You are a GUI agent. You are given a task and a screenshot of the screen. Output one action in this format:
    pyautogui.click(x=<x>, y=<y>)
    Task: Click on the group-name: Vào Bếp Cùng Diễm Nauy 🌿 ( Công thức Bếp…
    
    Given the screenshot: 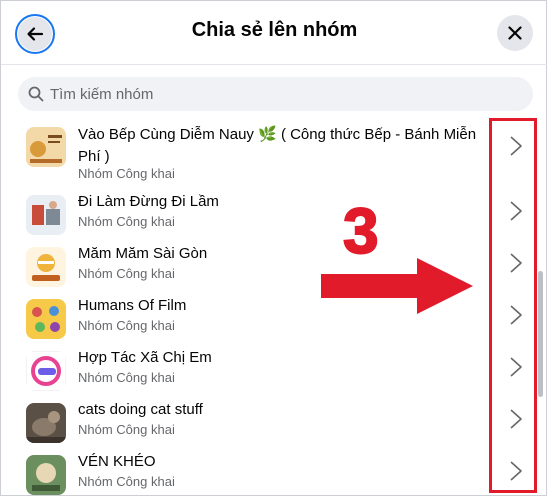 What is the action you would take?
    pyautogui.click(x=277, y=145)
    